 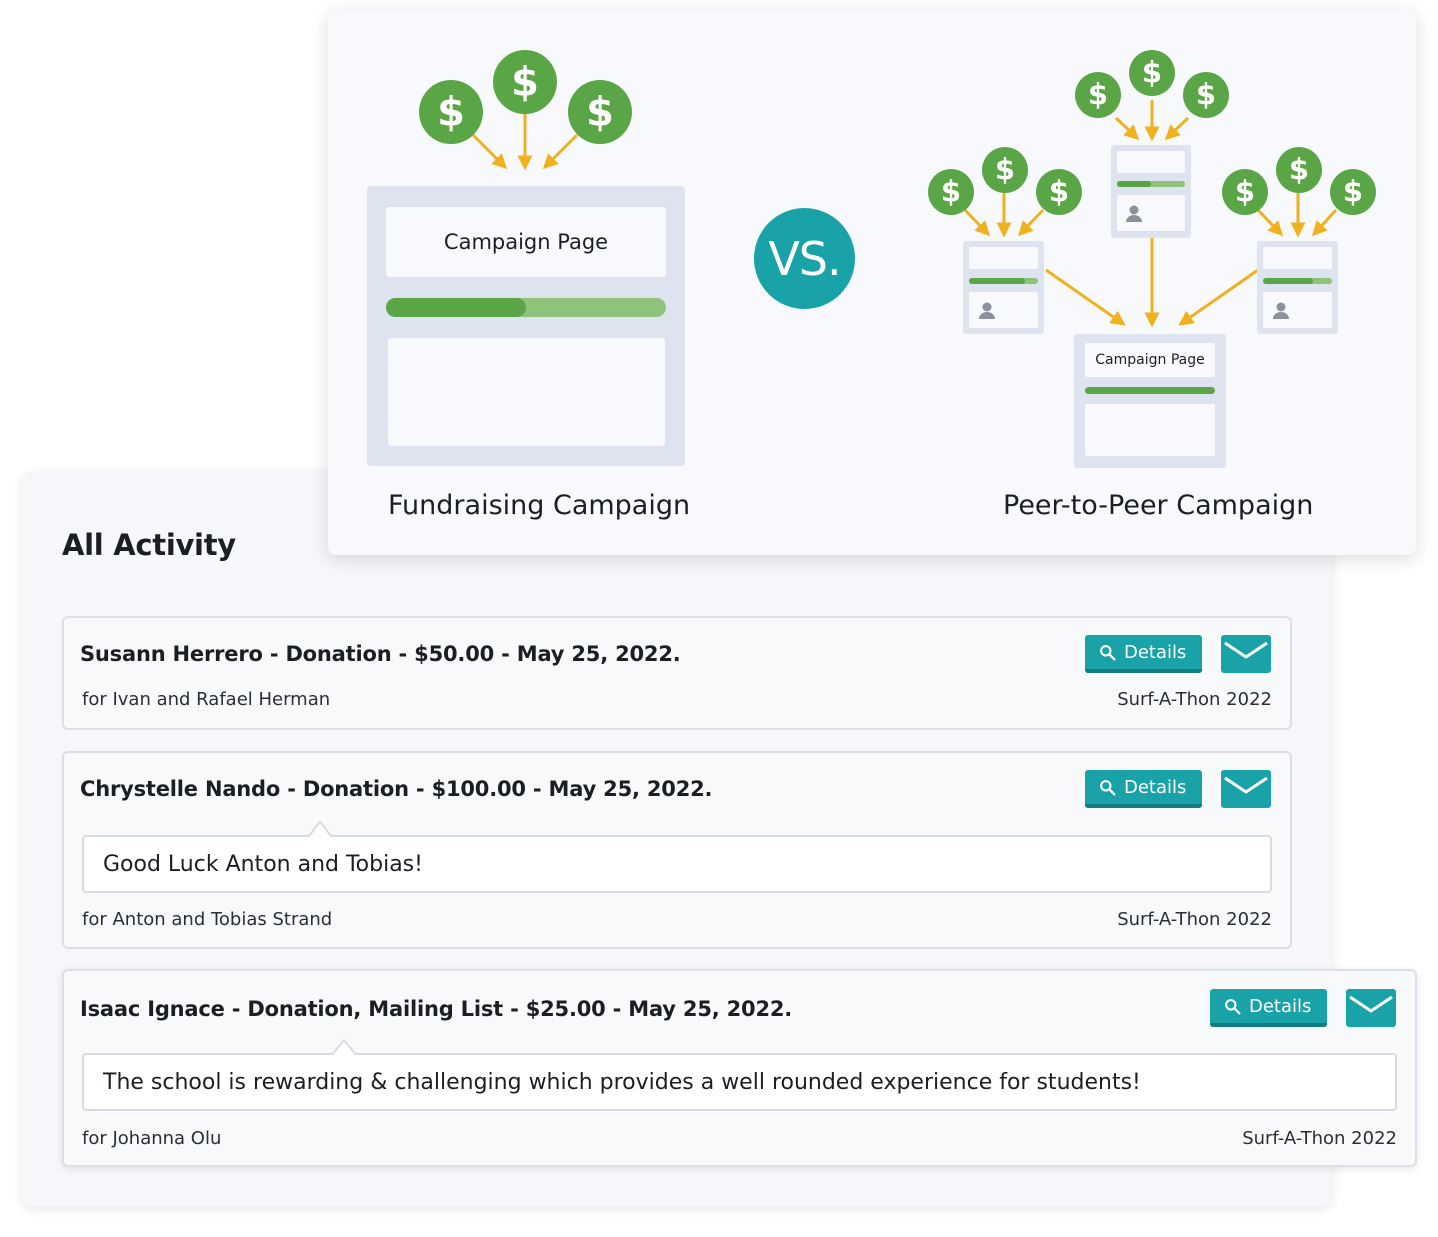 What do you see at coordinates (206, 699) in the screenshot?
I see `activity-card-recipient: for Ivan and Rafael Herman` at bounding box center [206, 699].